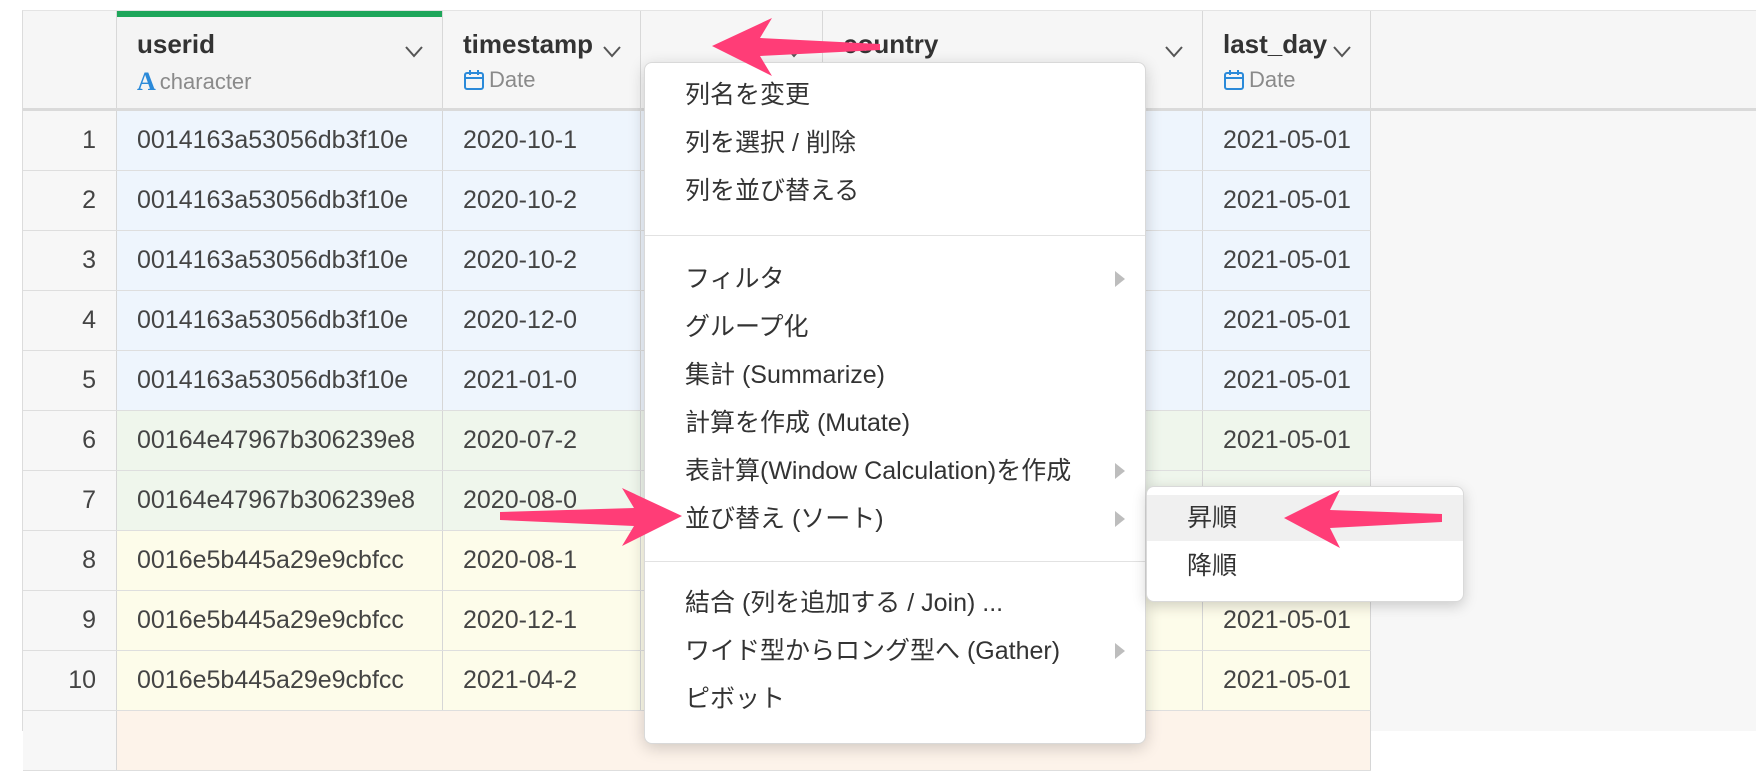 This screenshot has width=1756, height=771. Describe the element at coordinates (542, 60) in the screenshot. I see `column-header-timestamp: timestamp Date` at that location.